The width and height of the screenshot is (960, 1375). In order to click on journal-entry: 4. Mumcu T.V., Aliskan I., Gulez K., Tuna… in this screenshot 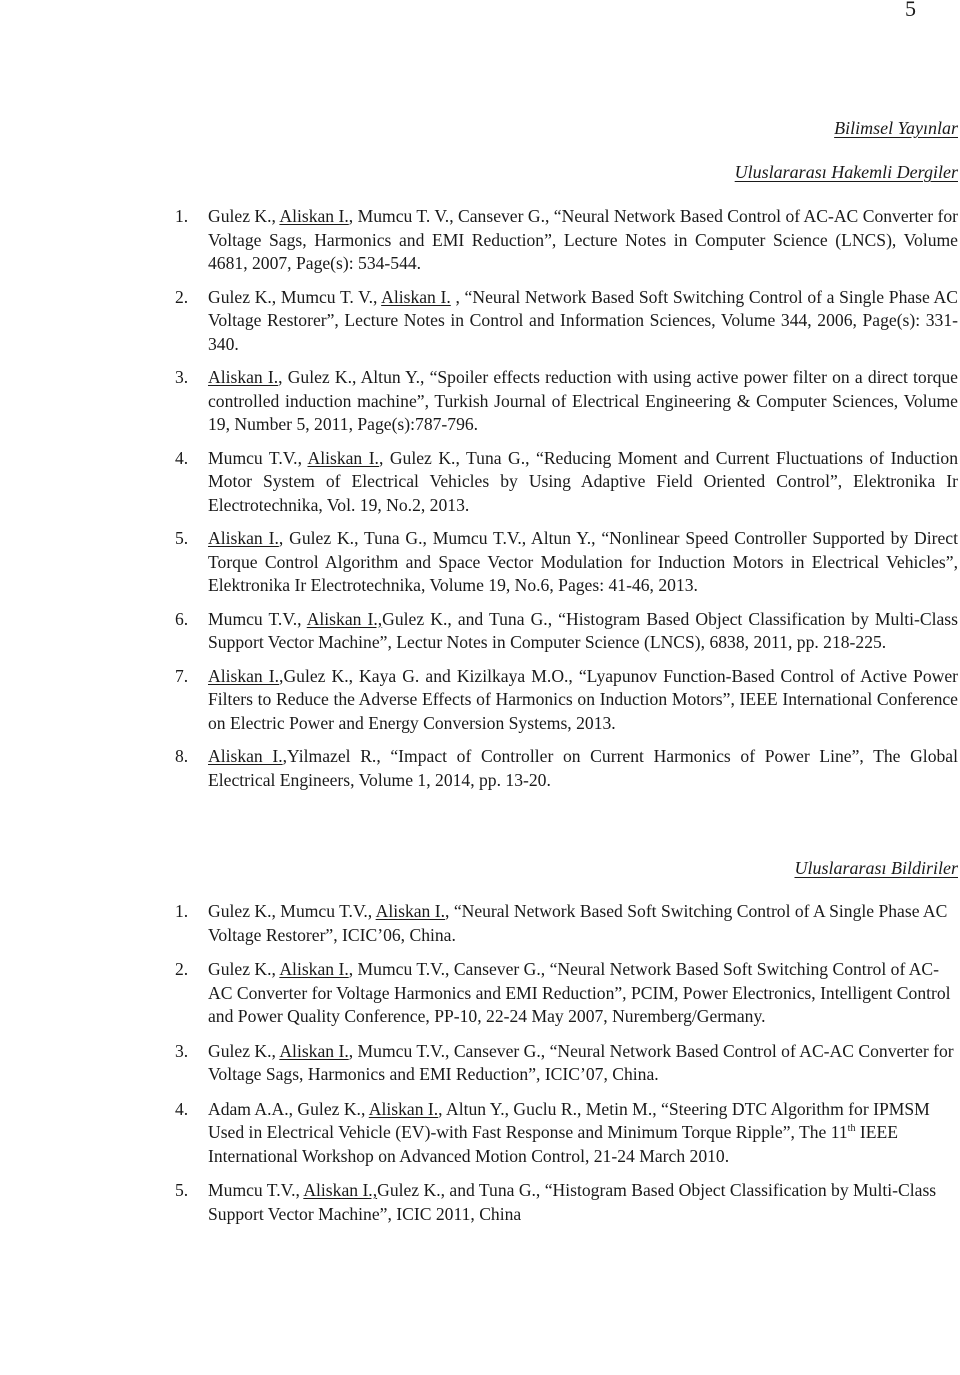, I will do `click(566, 482)`.